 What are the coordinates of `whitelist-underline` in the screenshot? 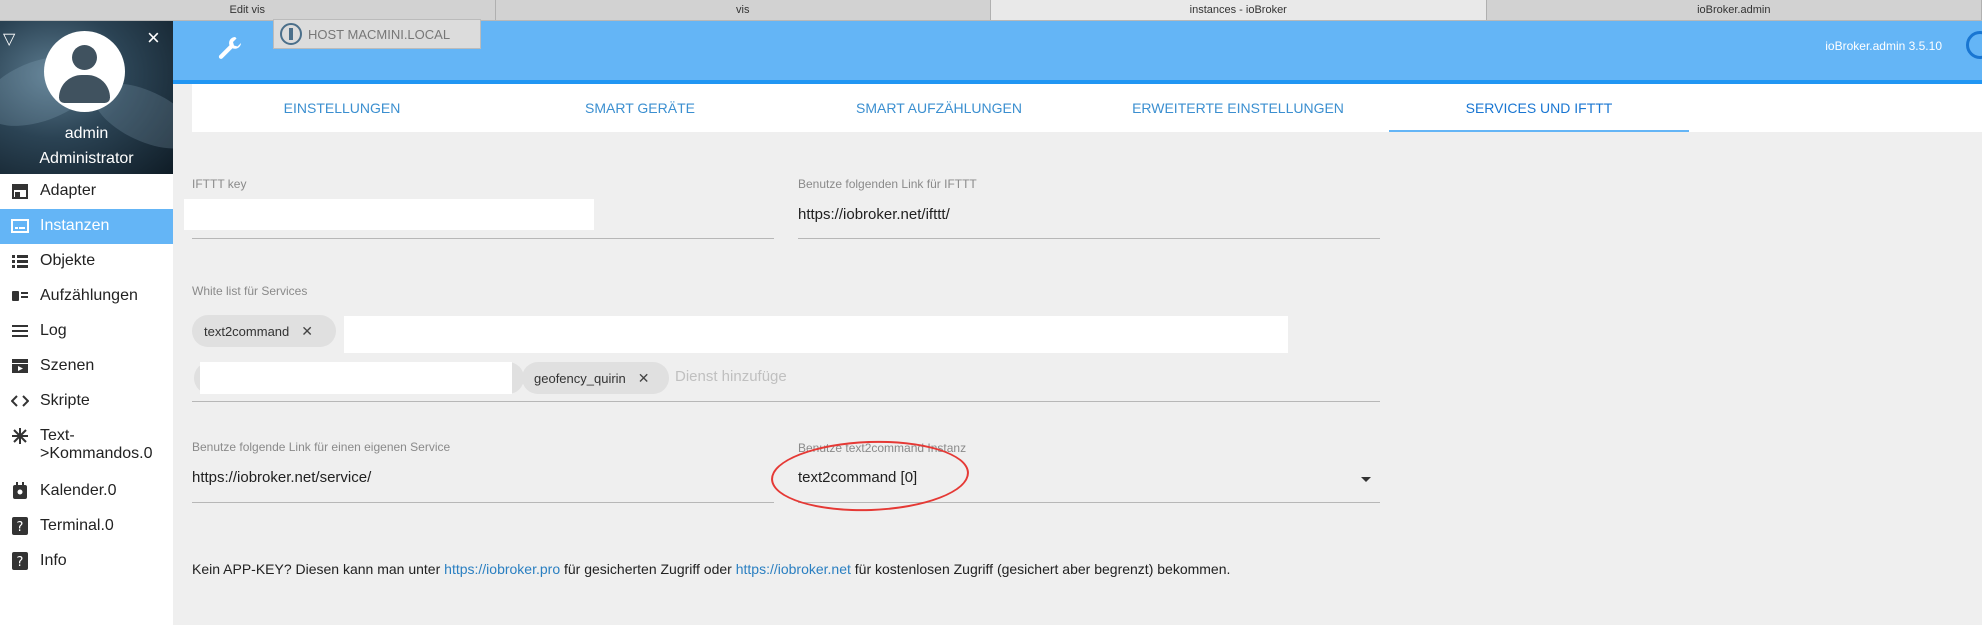 It's located at (786, 401).